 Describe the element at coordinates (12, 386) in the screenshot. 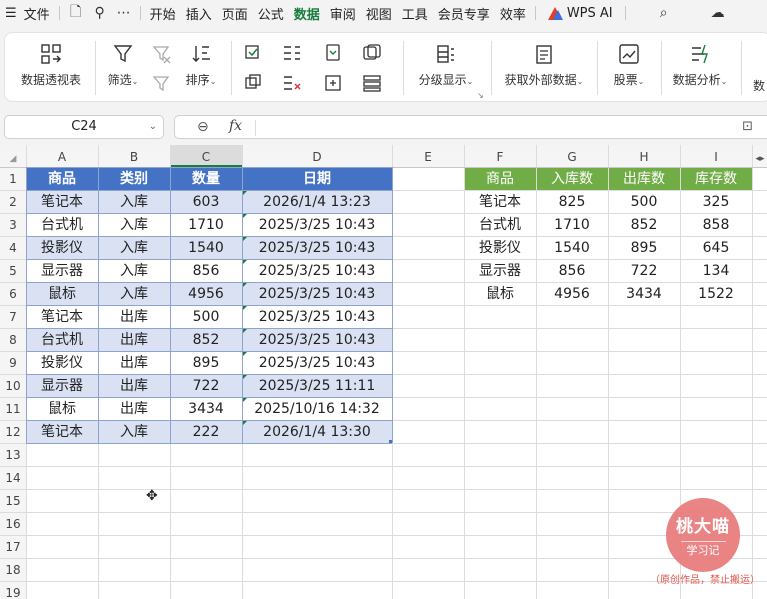

I see `row-header-10: 10` at that location.